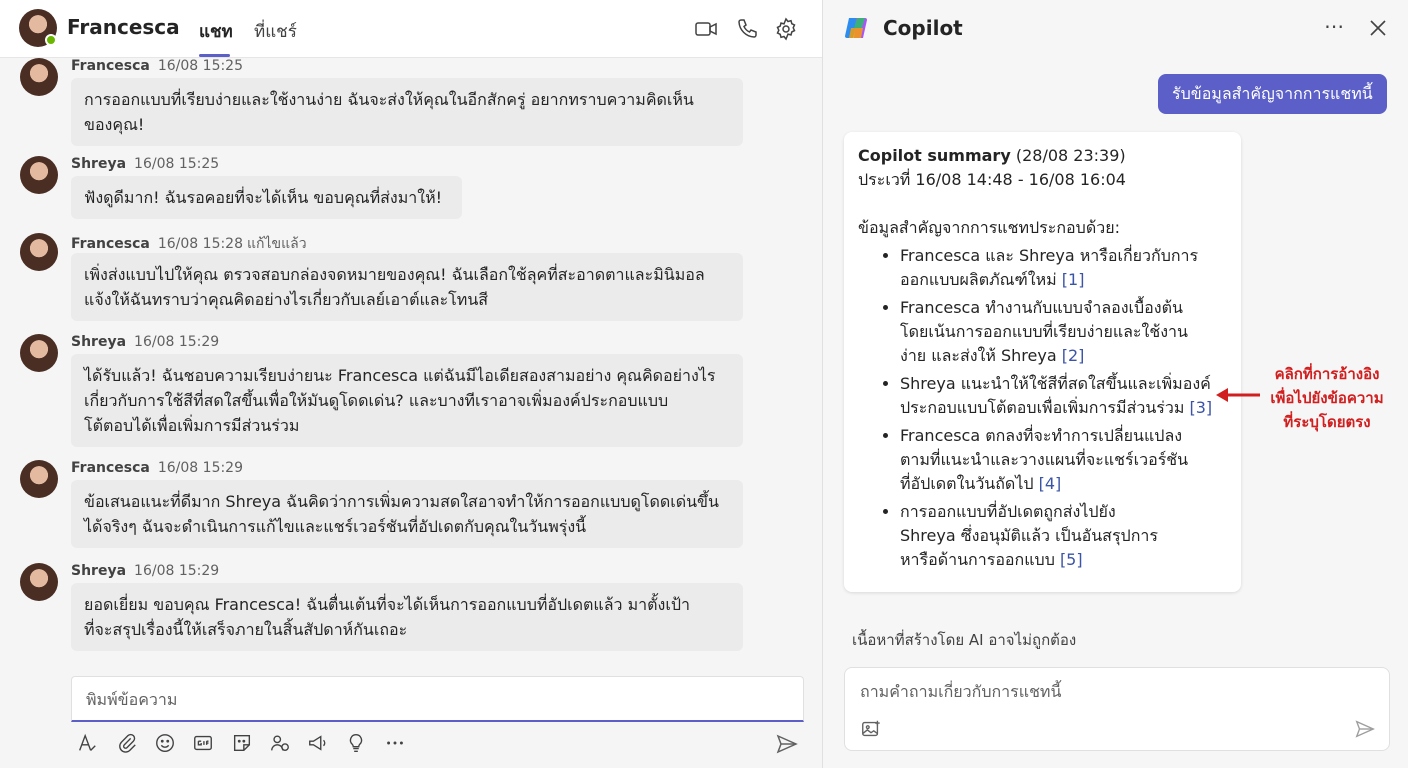 The image size is (1408, 768). I want to click on close-icon, so click(1378, 28).